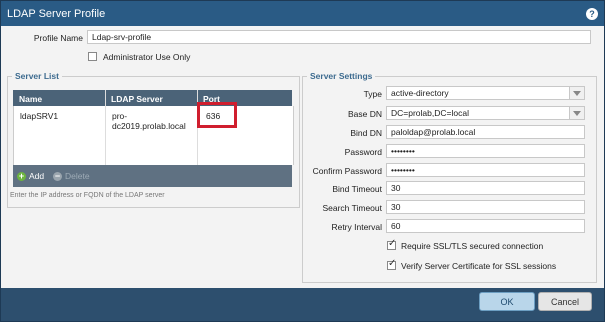 The height and width of the screenshot is (322, 605). I want to click on require-ssl-checkbox, so click(391, 244).